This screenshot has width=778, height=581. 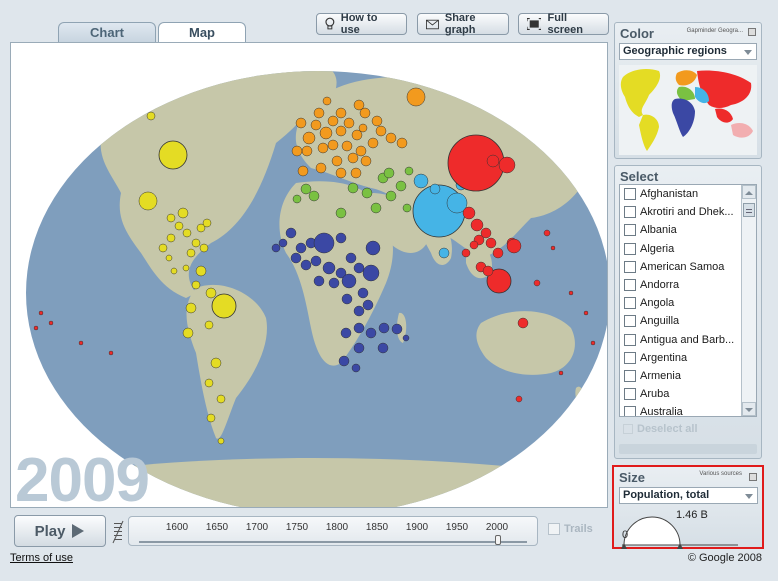 I want to click on list-item: Anguilla, so click(x=651, y=321).